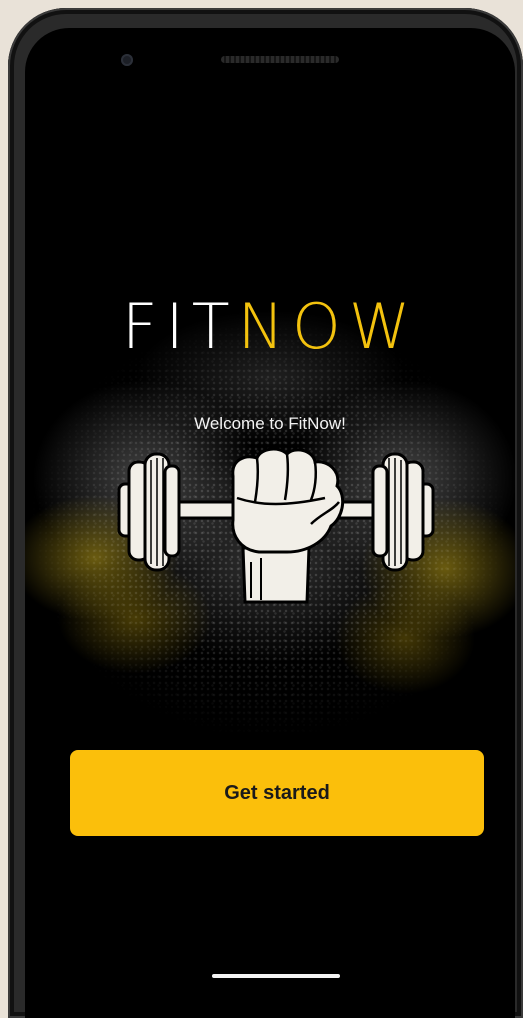 This screenshot has height=1018, width=523. What do you see at coordinates (179, 326) in the screenshot?
I see `logo-fit: FIT` at bounding box center [179, 326].